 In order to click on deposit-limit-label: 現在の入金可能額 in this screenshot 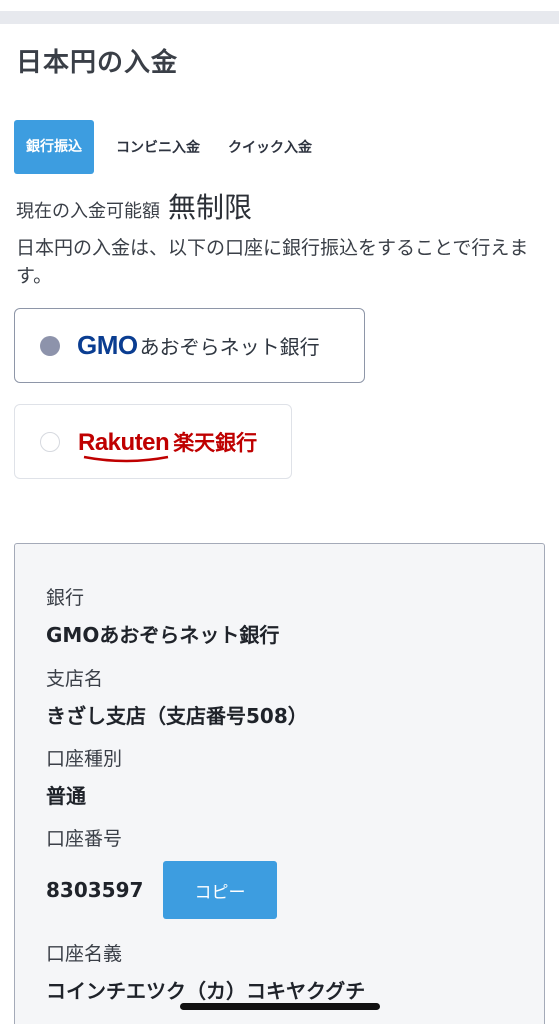, I will do `click(88, 211)`.